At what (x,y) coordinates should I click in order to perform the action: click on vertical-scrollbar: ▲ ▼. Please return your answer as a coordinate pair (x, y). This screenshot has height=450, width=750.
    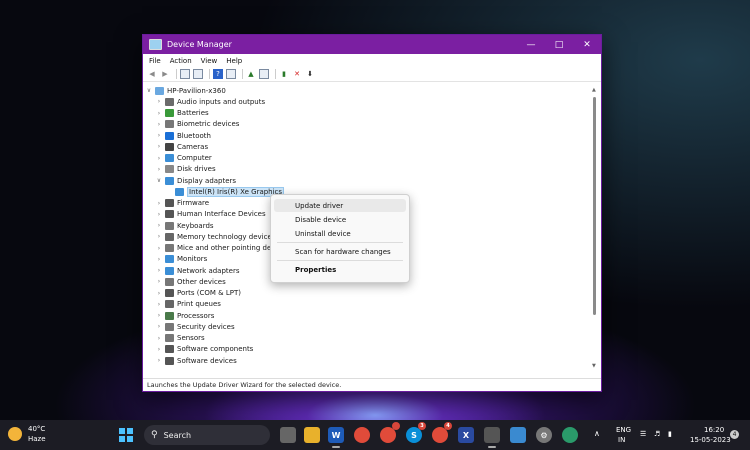
    Looking at the image, I should click on (595, 228).